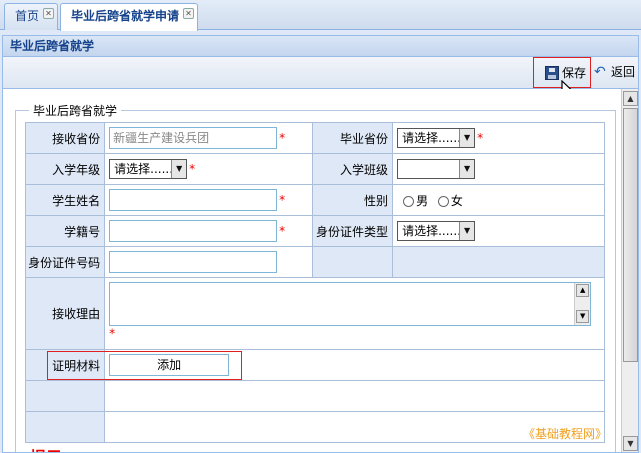 The image size is (641, 453). I want to click on student-name-input, so click(193, 200).